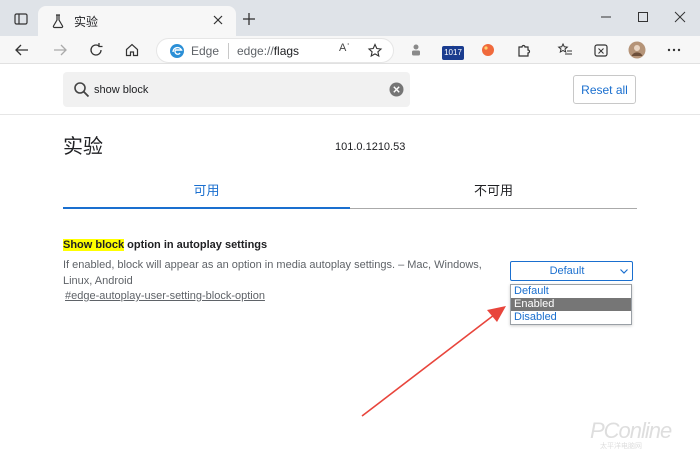 This screenshot has width=700, height=457. I want to click on maximize-icon, so click(643, 17).